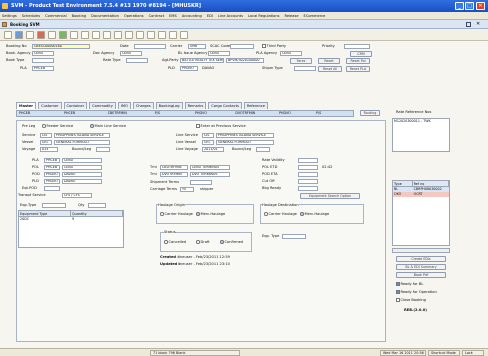 This screenshot has height=356, width=488. What do you see at coordinates (52, 188) in the screenshot?
I see `eqt-pod-field` at bounding box center [52, 188].